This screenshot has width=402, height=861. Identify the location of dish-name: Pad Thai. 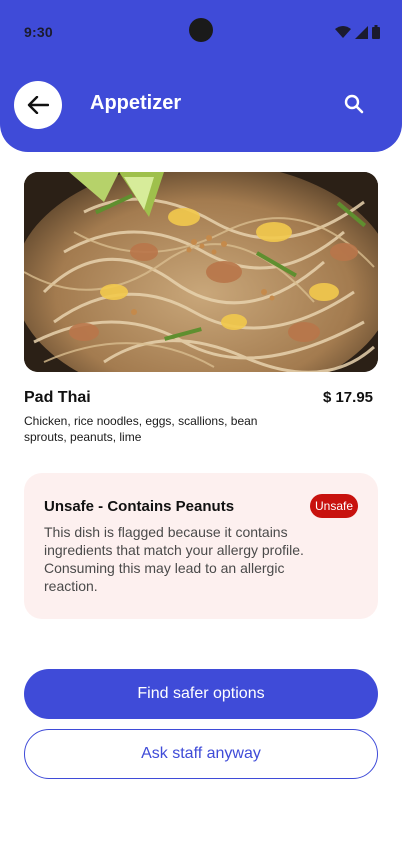
(57, 397).